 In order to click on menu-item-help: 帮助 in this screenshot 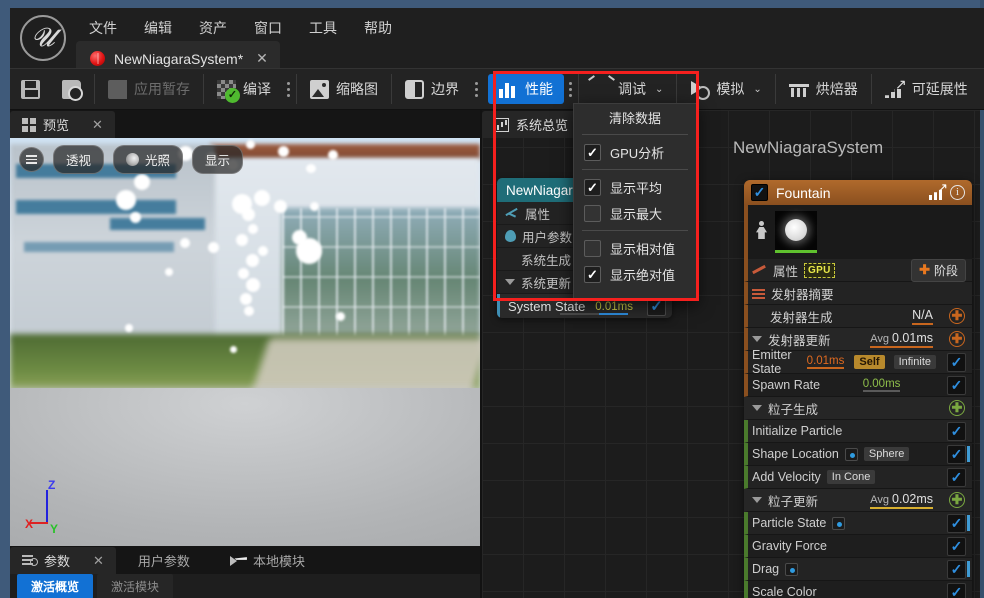, I will do `click(378, 28)`.